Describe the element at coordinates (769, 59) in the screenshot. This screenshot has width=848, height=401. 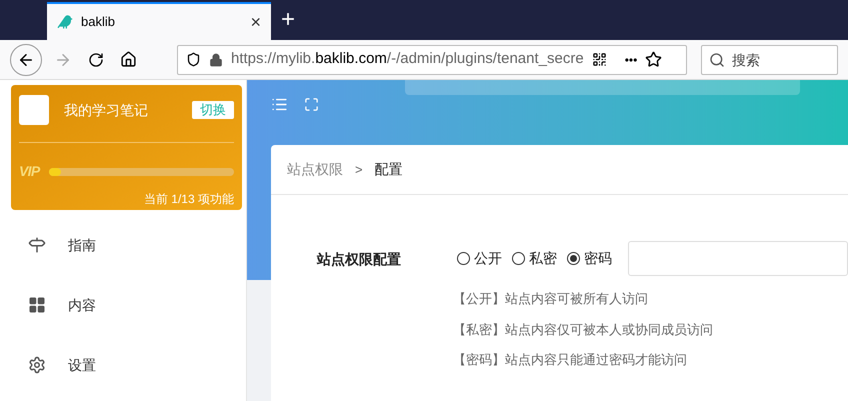
I see `search-field: 搜索` at that location.